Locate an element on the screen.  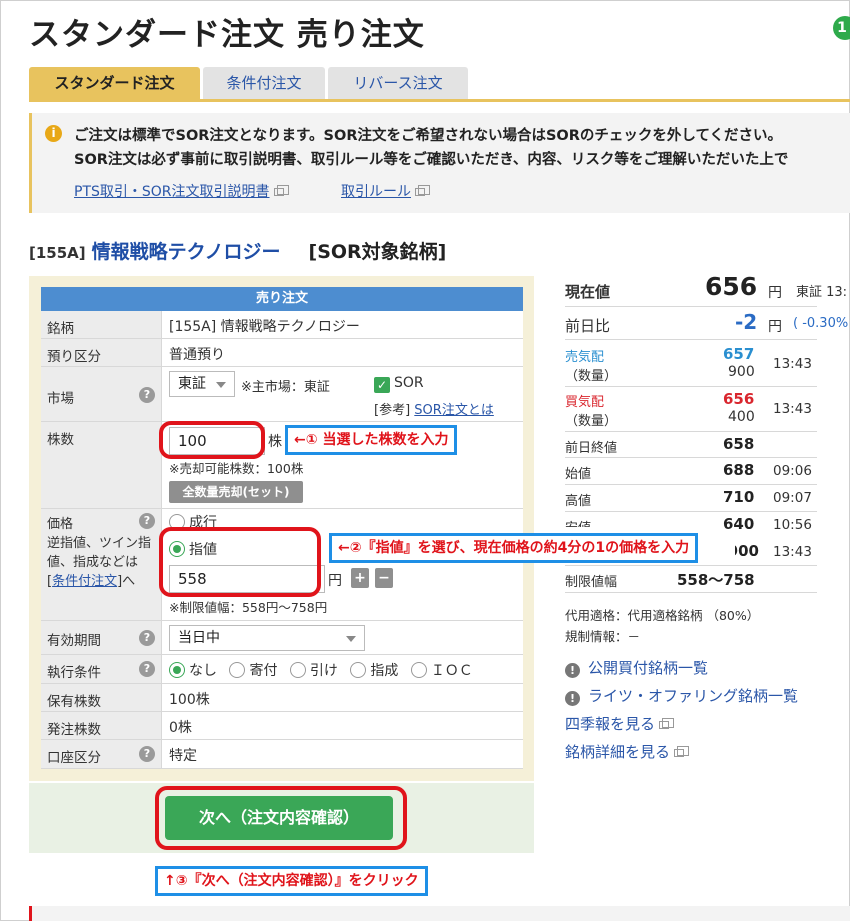
prev-close-value: 658 is located at coordinates (739, 444).